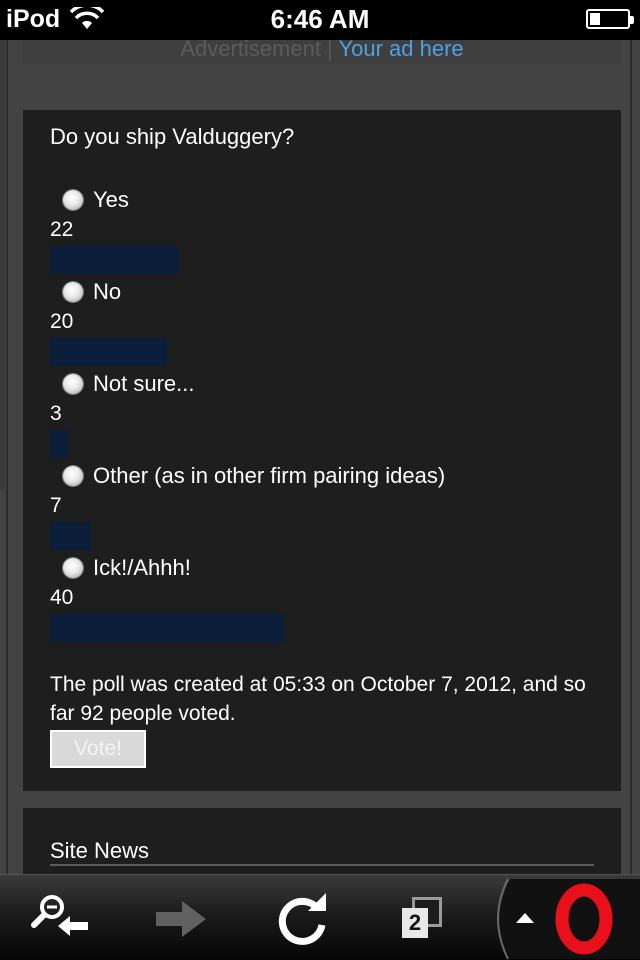  What do you see at coordinates (172, 136) in the screenshot?
I see `poll-question: Do you ship Valduggery?` at bounding box center [172, 136].